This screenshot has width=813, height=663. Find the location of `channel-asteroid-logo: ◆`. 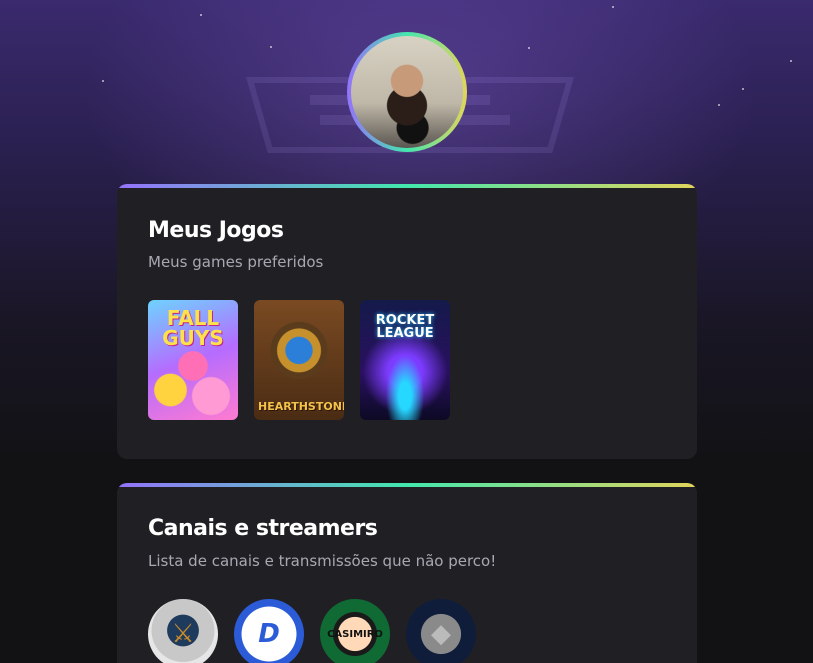

channel-asteroid-logo: ◆ is located at coordinates (441, 631).